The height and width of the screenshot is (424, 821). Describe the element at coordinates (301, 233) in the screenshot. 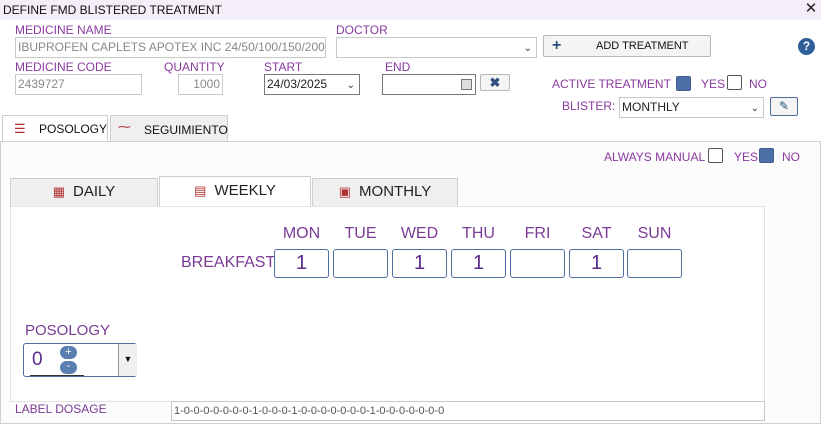

I see `day-header-mon: MON` at that location.